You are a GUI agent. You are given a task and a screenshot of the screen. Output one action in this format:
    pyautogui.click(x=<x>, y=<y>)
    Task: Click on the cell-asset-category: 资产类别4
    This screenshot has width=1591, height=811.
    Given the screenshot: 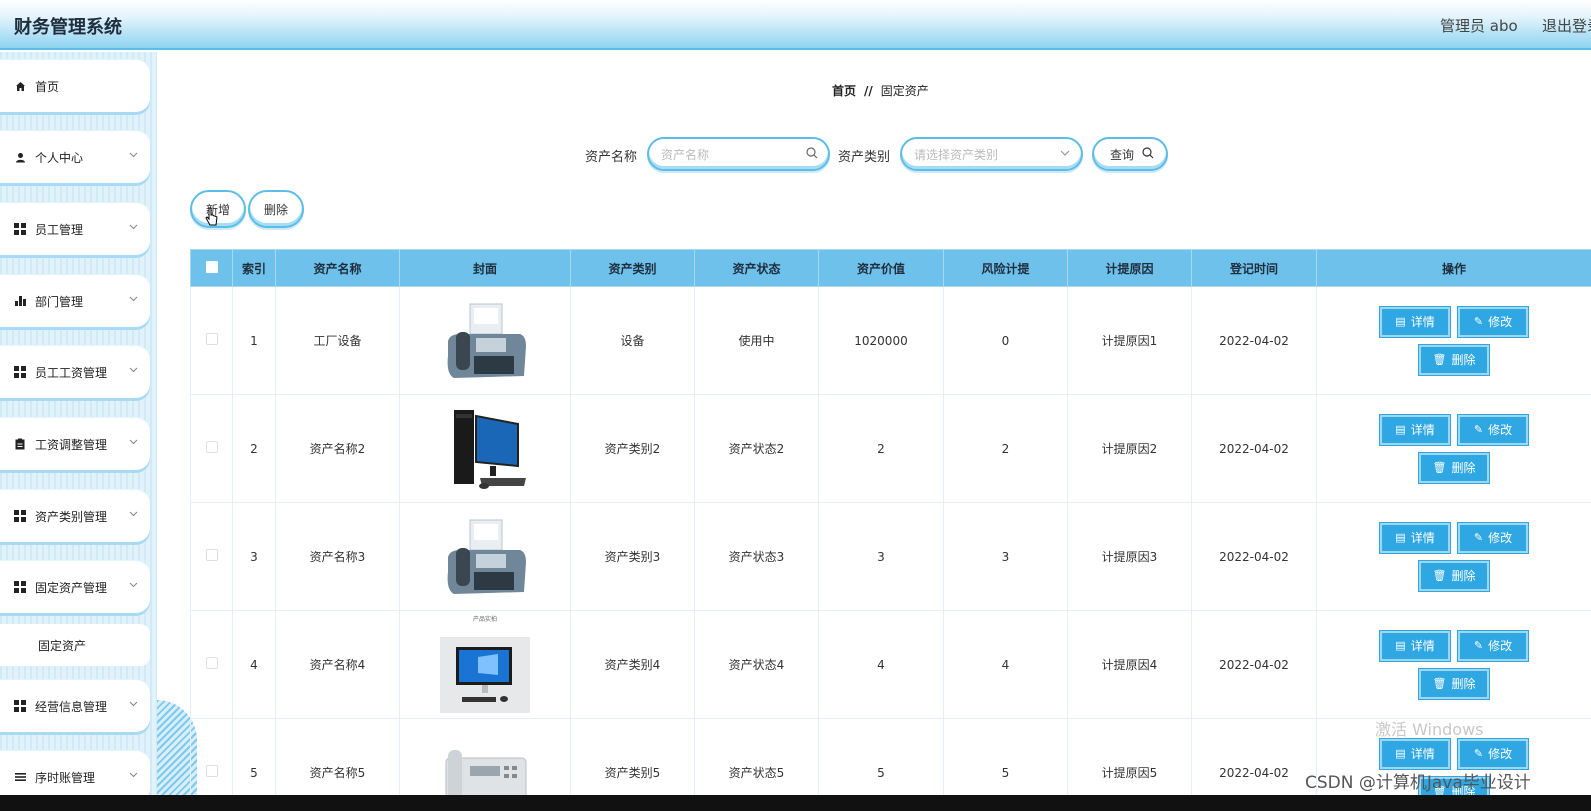 What is the action you would take?
    pyautogui.click(x=632, y=664)
    